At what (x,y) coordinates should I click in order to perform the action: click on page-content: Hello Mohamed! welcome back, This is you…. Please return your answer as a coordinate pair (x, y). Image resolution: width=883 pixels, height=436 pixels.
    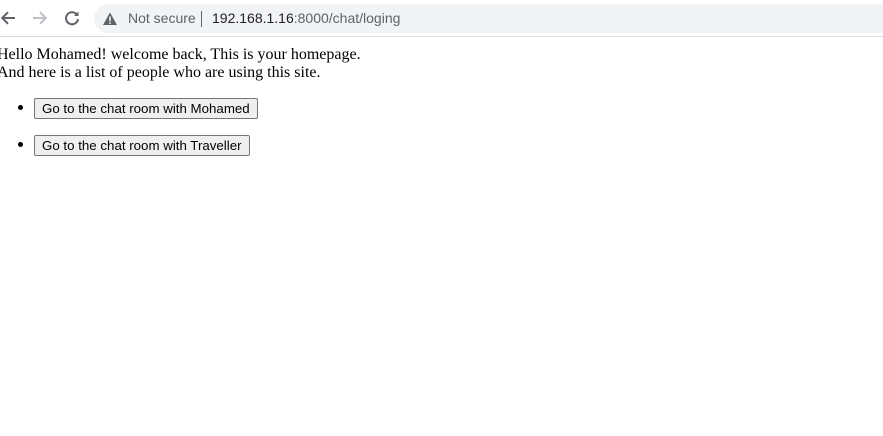
    Looking at the image, I should click on (180, 64).